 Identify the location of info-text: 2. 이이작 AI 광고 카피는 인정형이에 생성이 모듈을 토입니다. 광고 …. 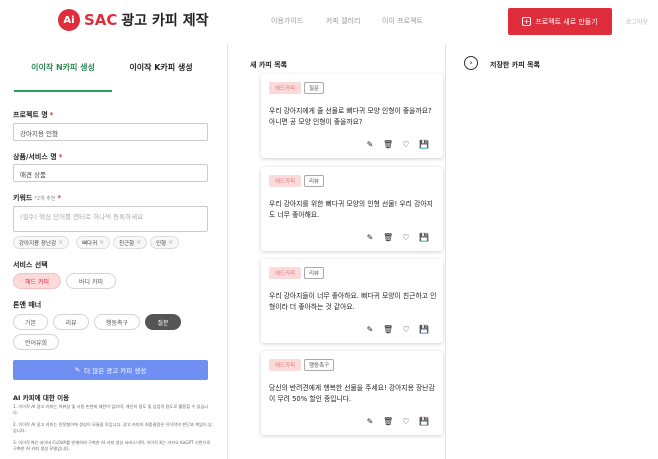
(112, 427).